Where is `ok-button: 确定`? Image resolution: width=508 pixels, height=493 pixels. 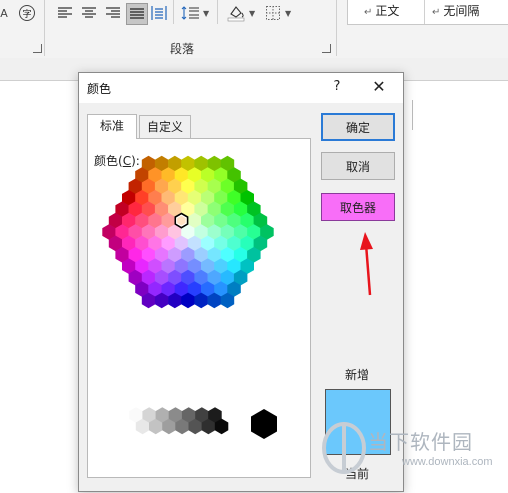
ok-button: 确定 is located at coordinates (358, 127).